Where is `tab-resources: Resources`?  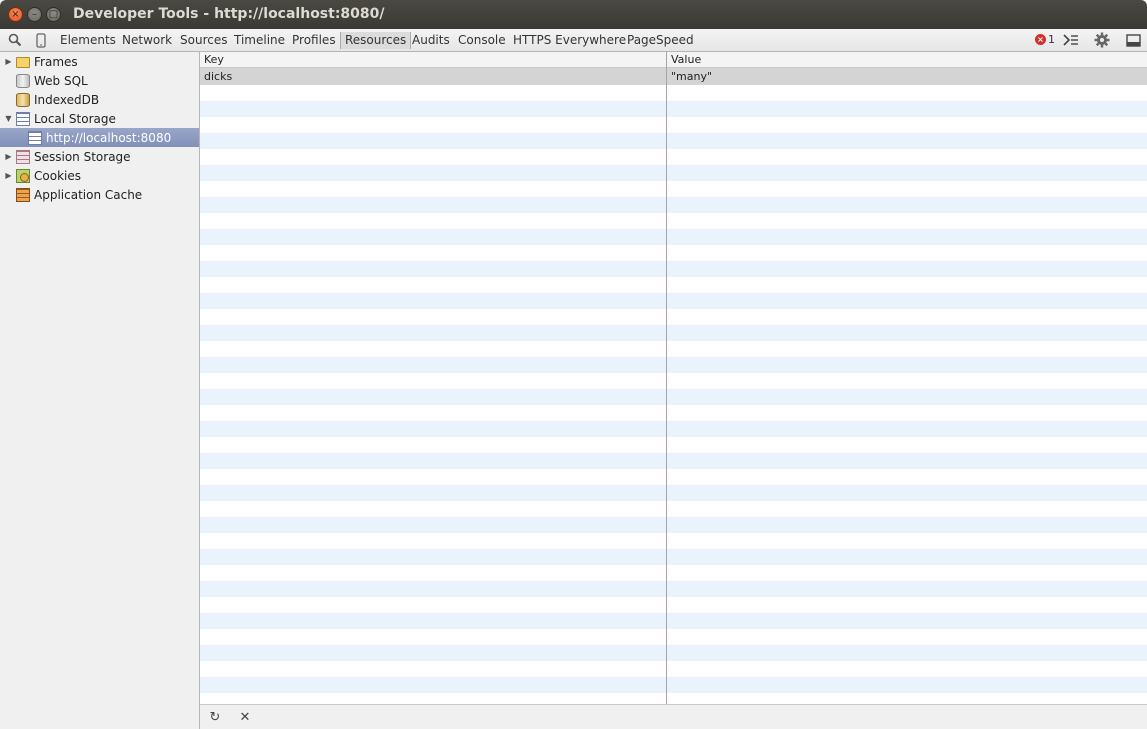
tab-resources: Resources is located at coordinates (376, 40).